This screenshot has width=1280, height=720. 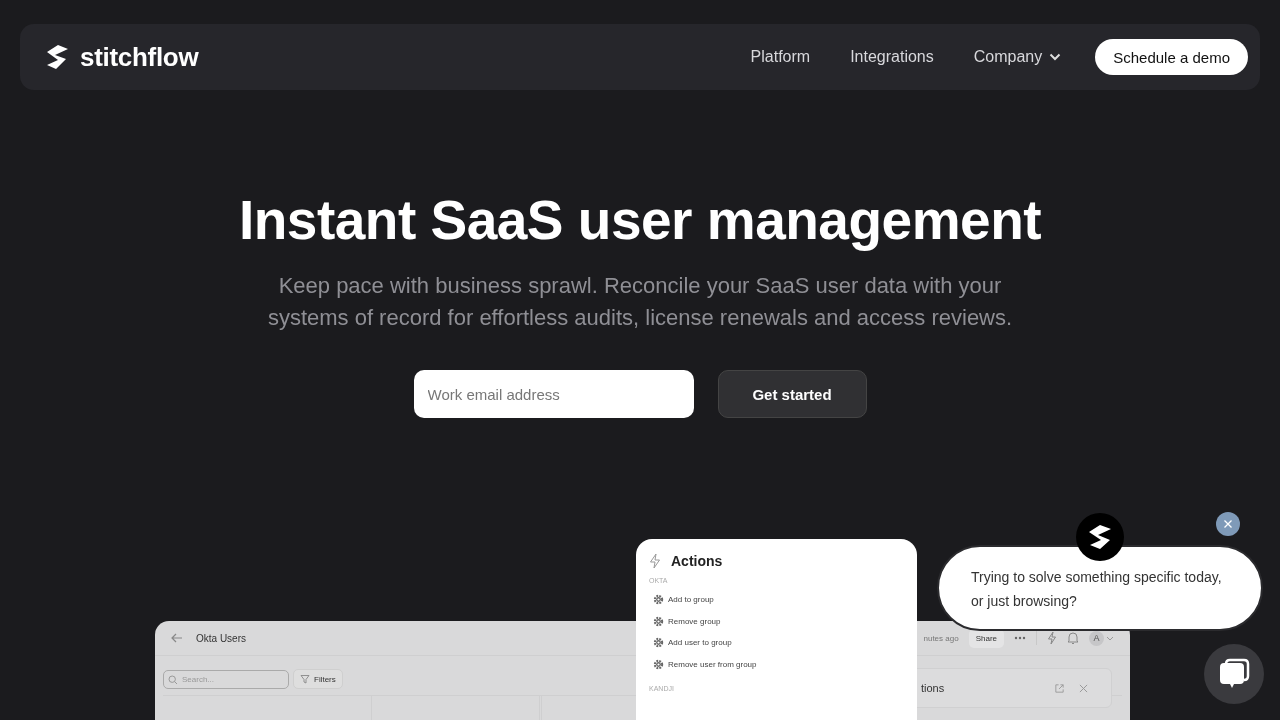 What do you see at coordinates (553, 394) in the screenshot?
I see `email-field: Work email address` at bounding box center [553, 394].